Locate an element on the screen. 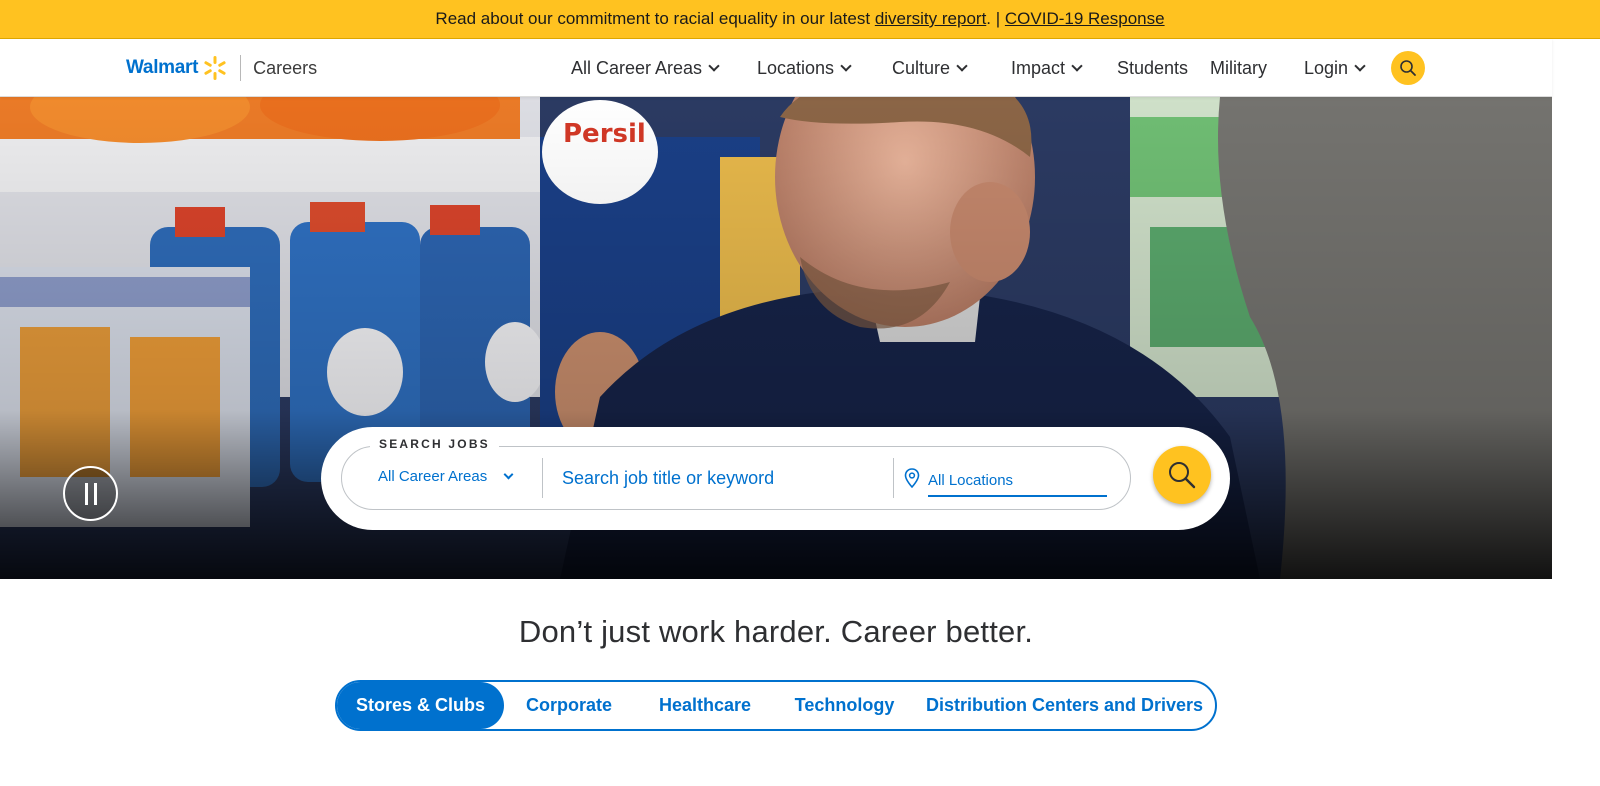 The height and width of the screenshot is (786, 1600). pause-video-button is located at coordinates (90, 493).